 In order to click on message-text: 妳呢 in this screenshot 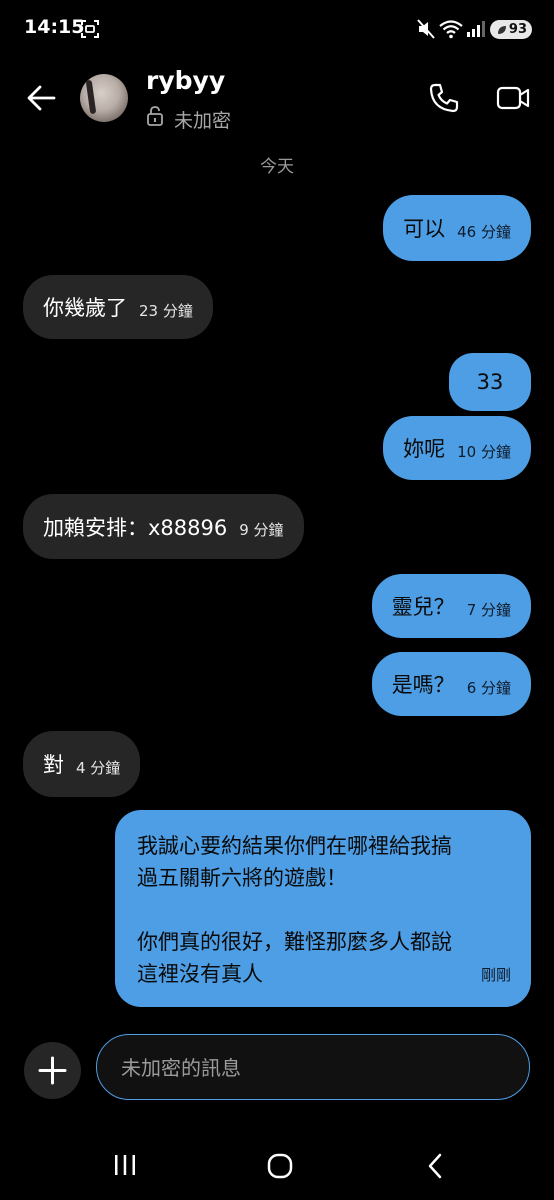, I will do `click(424, 449)`.